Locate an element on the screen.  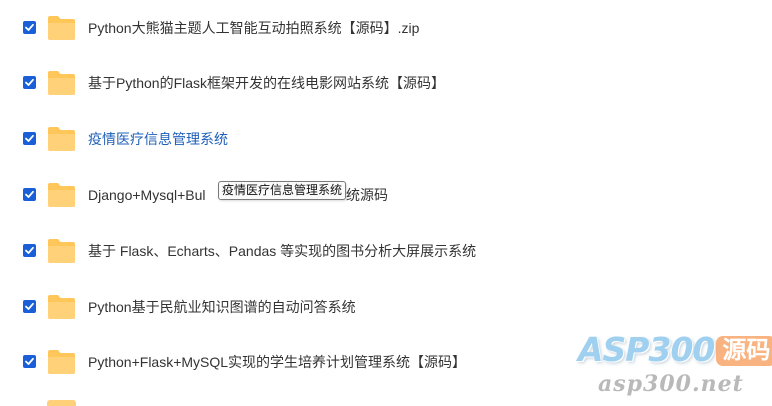
list-item: Python+Flask+MySQL实现的学生培养计划管理系统【源码】 is located at coordinates (386, 360).